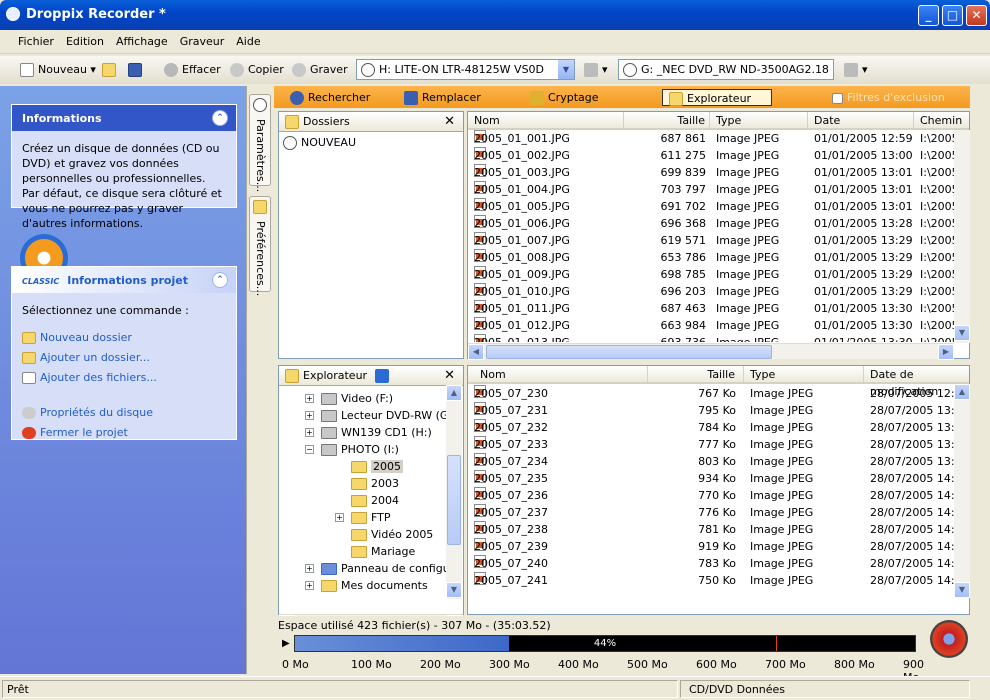 The image size is (990, 700). Describe the element at coordinates (330, 97) in the screenshot. I see `search-button: Rechercher` at that location.